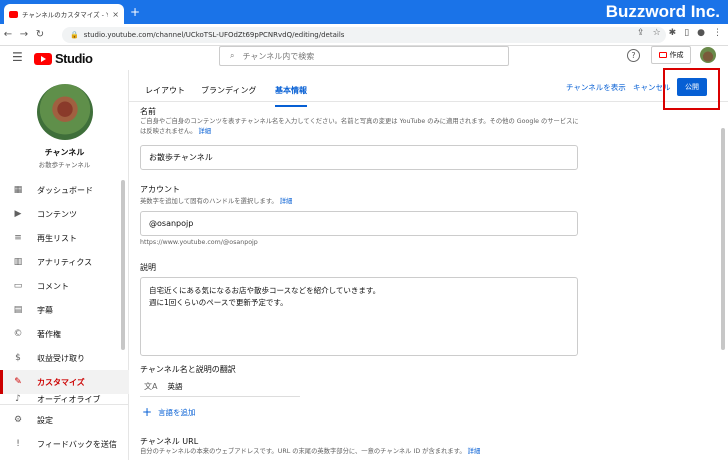  I want to click on sidebar-item-content: ▶ コンテンツ, so click(64, 214).